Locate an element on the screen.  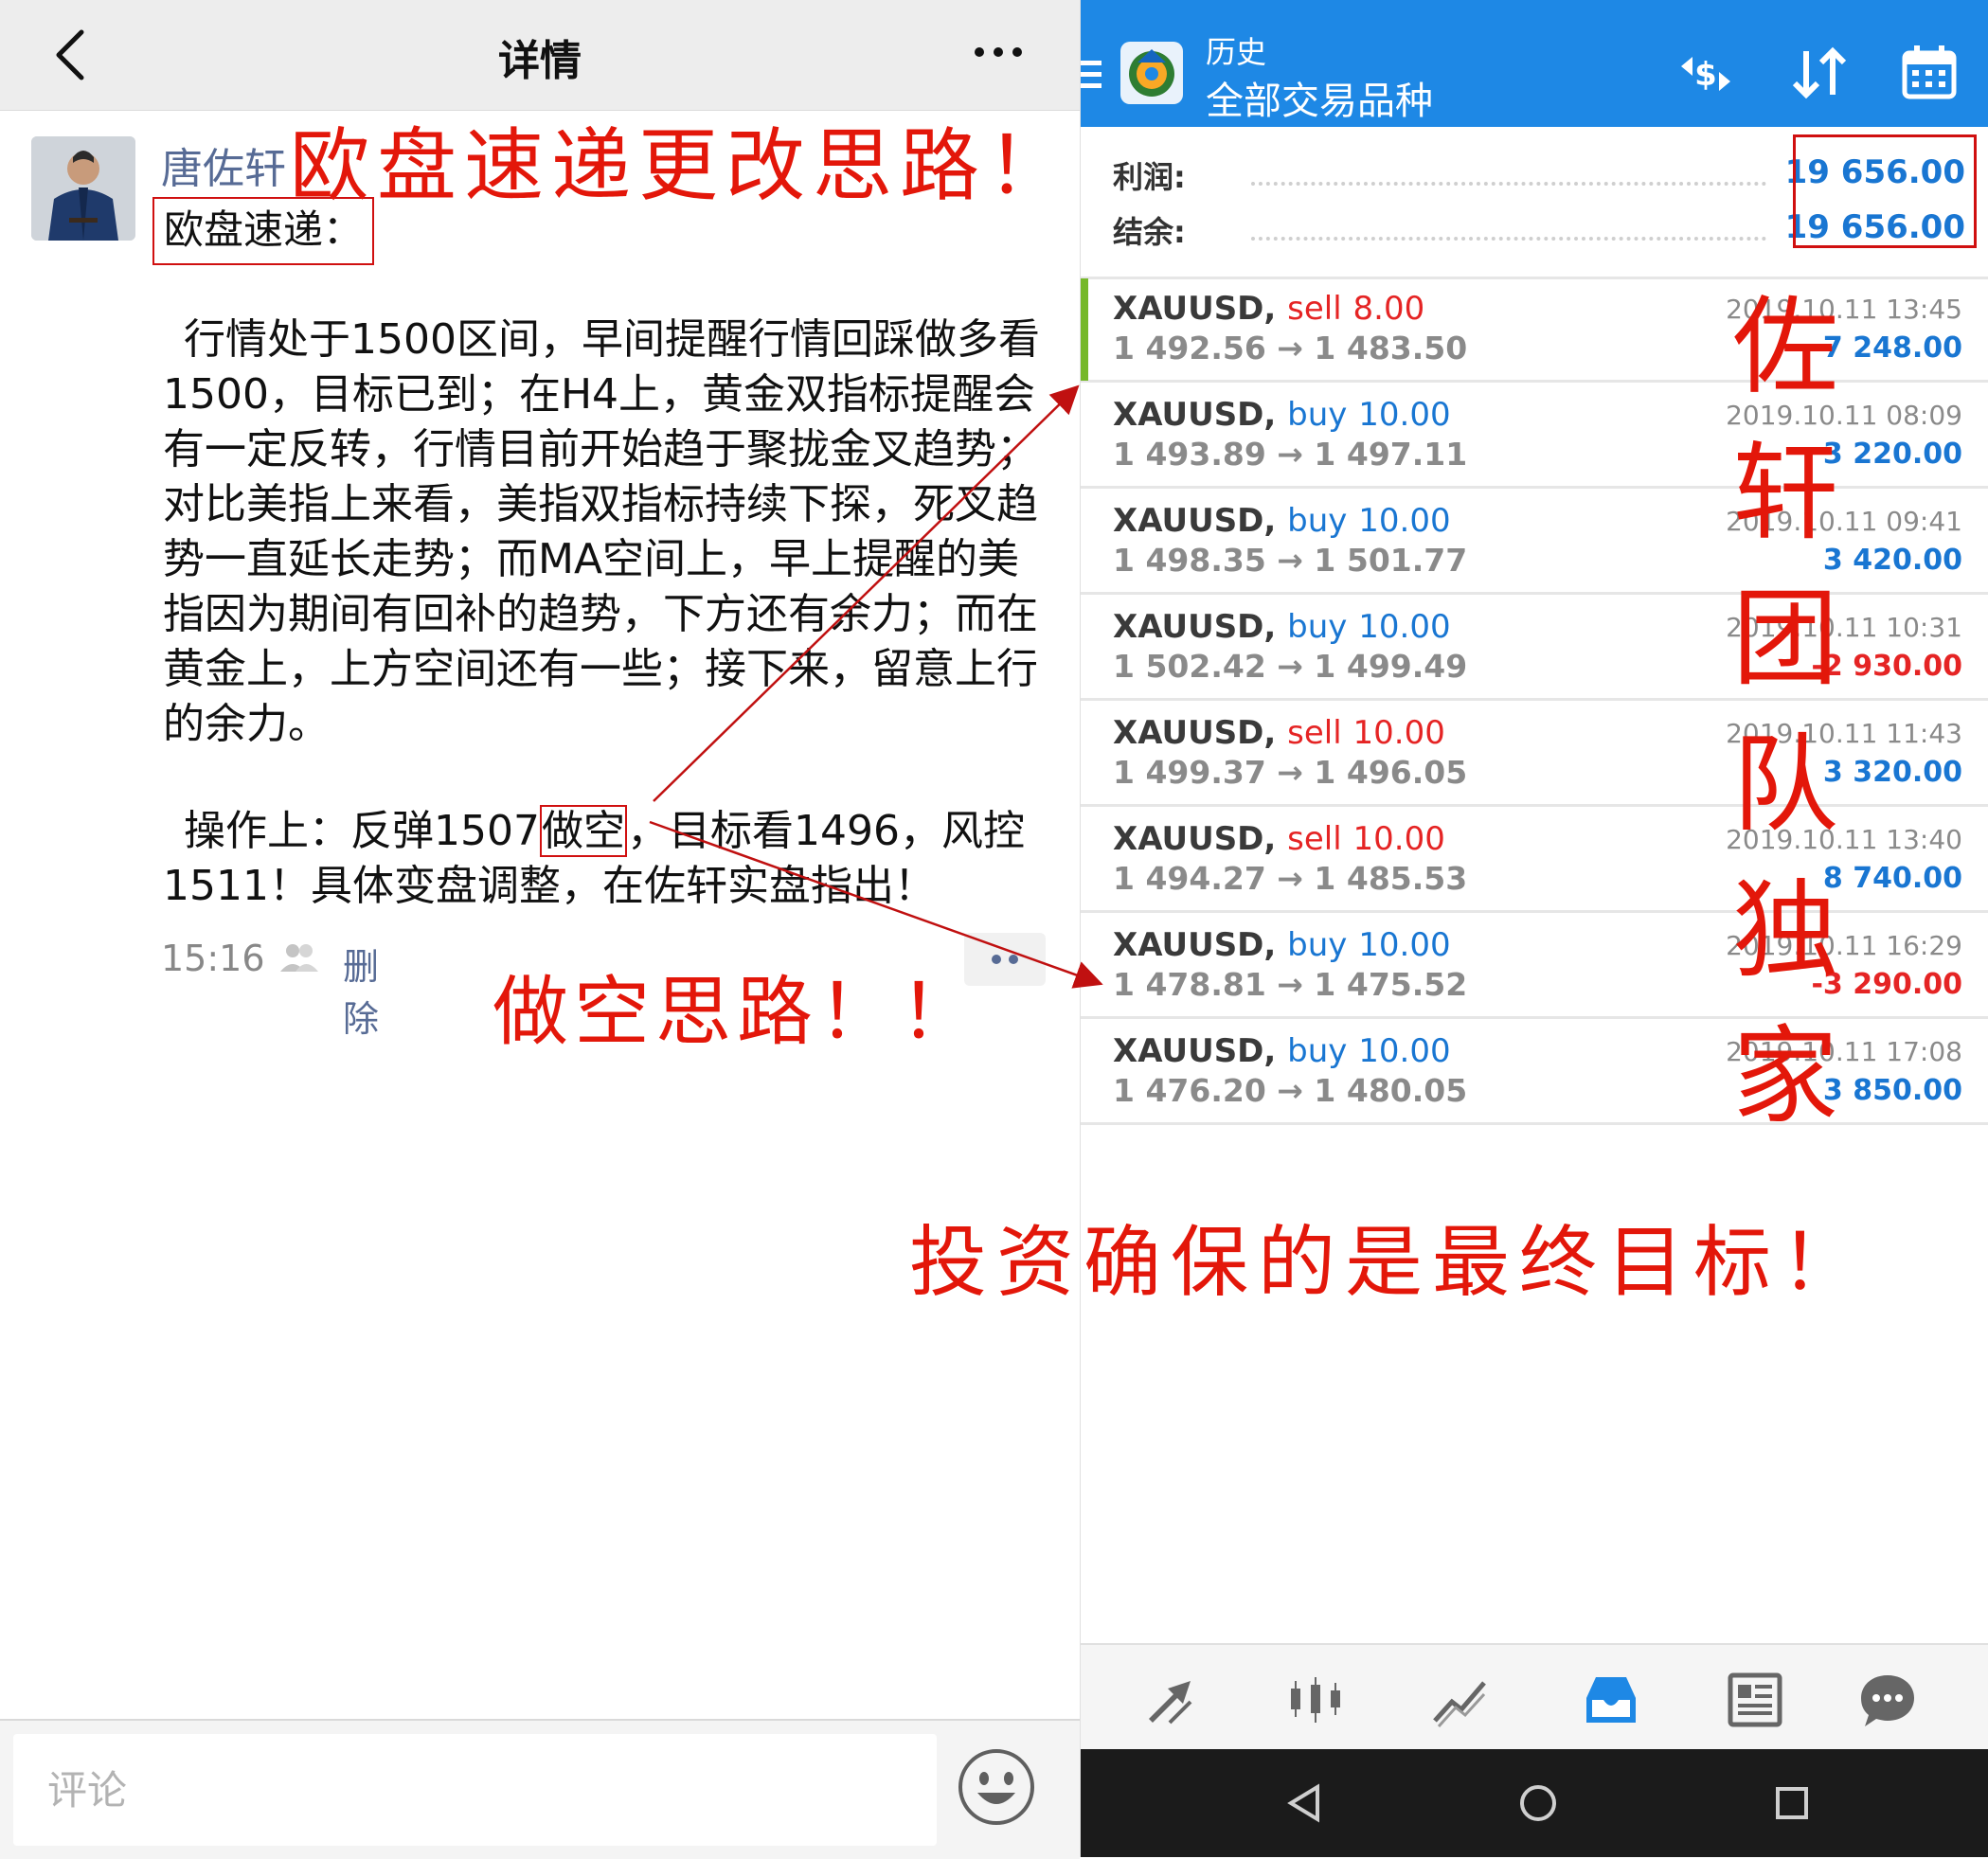
annotation-title: 欧盘速递更改思路！ is located at coordinates (683, 165).